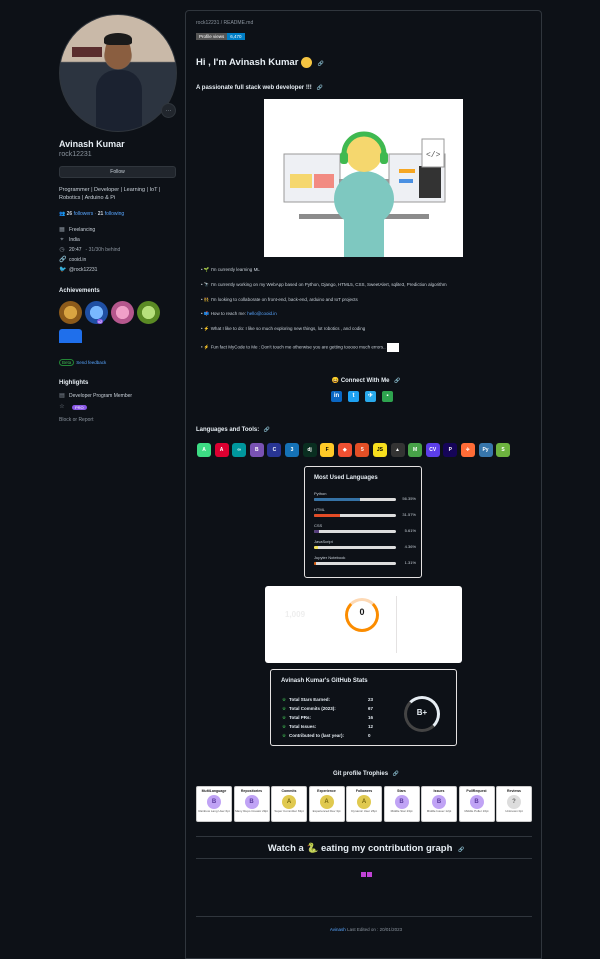  I want to click on spring-icon: S, so click(503, 450).